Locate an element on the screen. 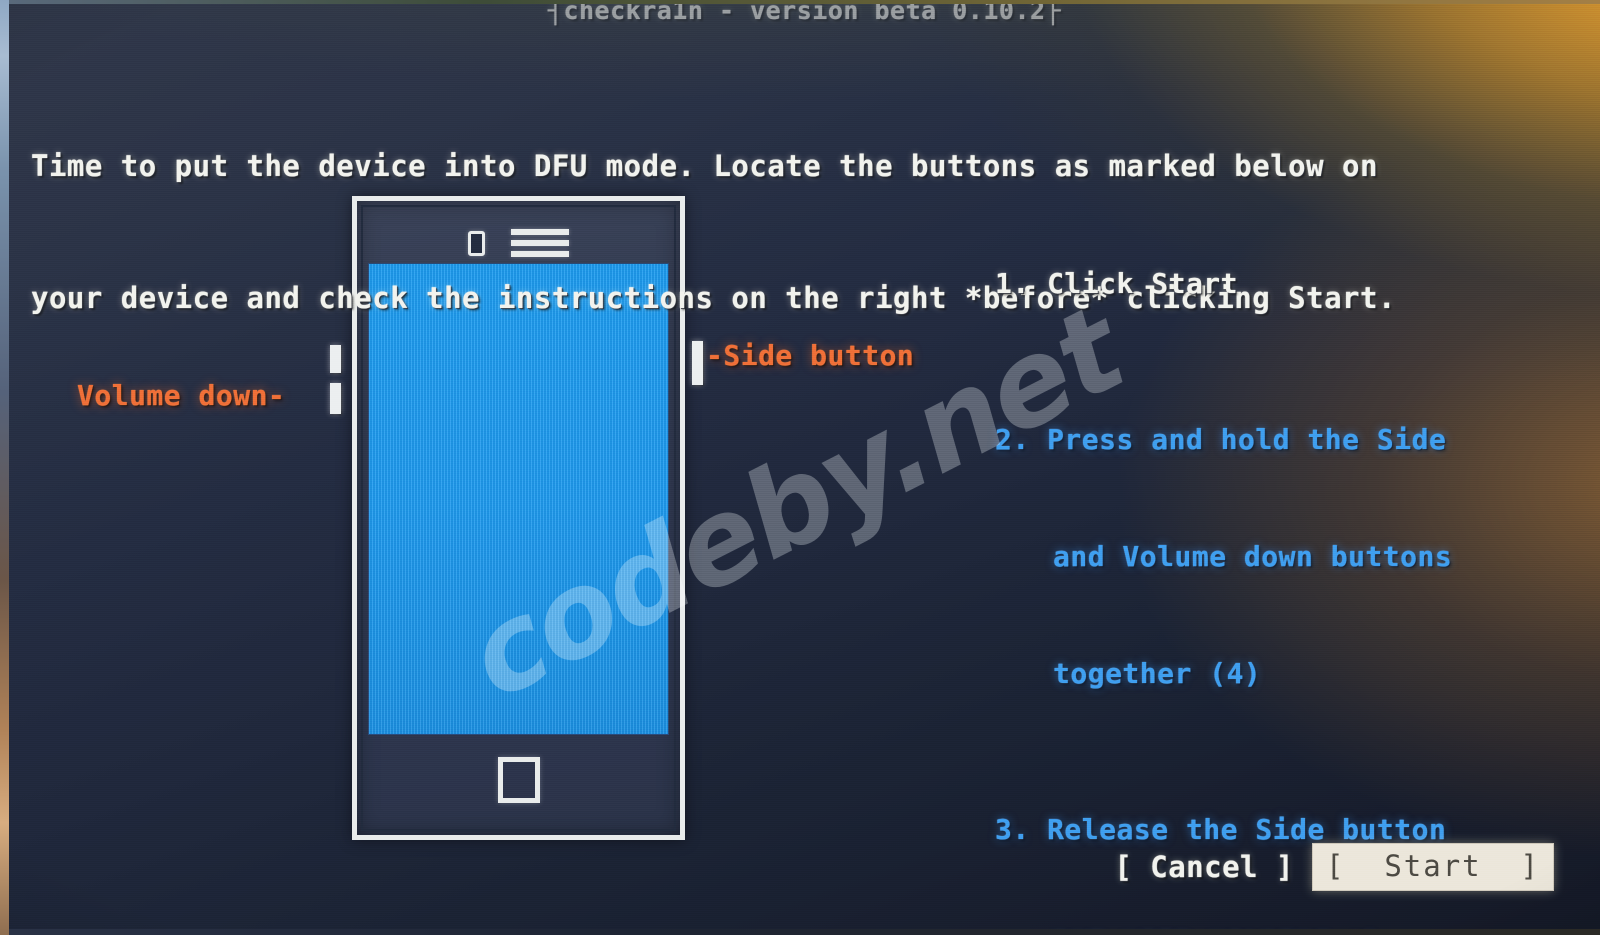  cancel-button: [ Cancel ] is located at coordinates (1204, 867).